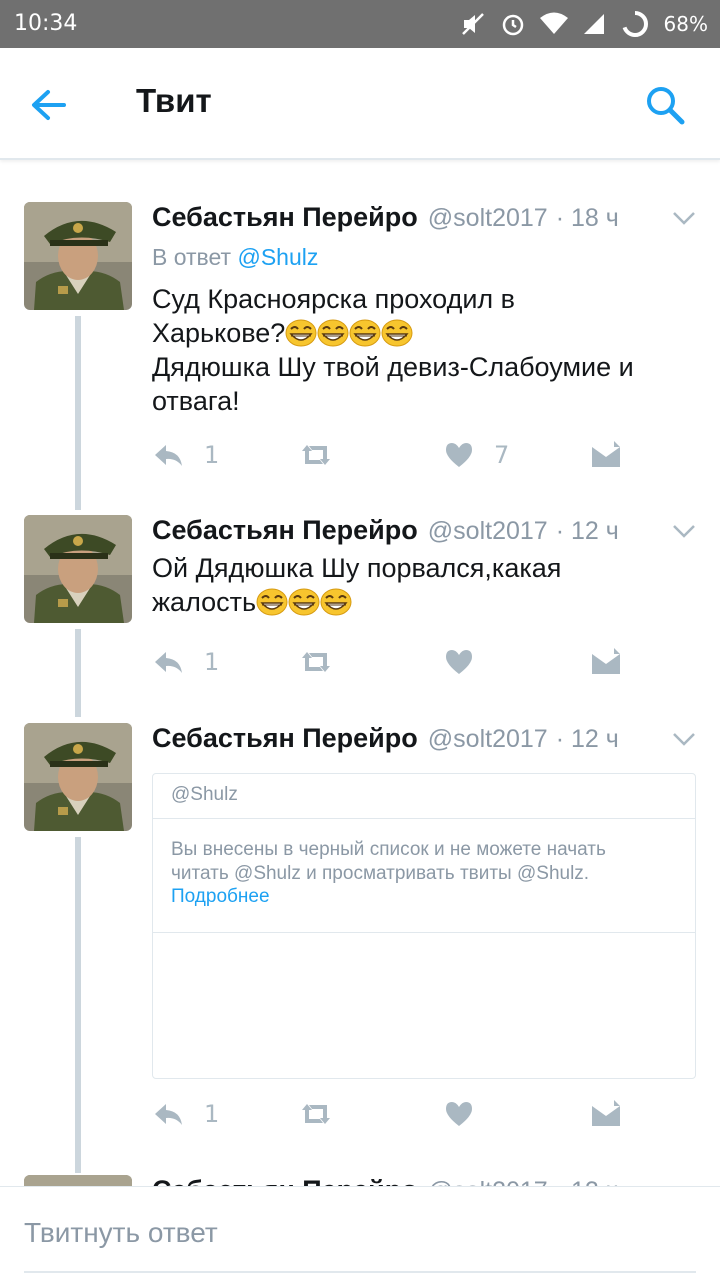  What do you see at coordinates (360, 104) in the screenshot?
I see `app-bar: Твит` at bounding box center [360, 104].